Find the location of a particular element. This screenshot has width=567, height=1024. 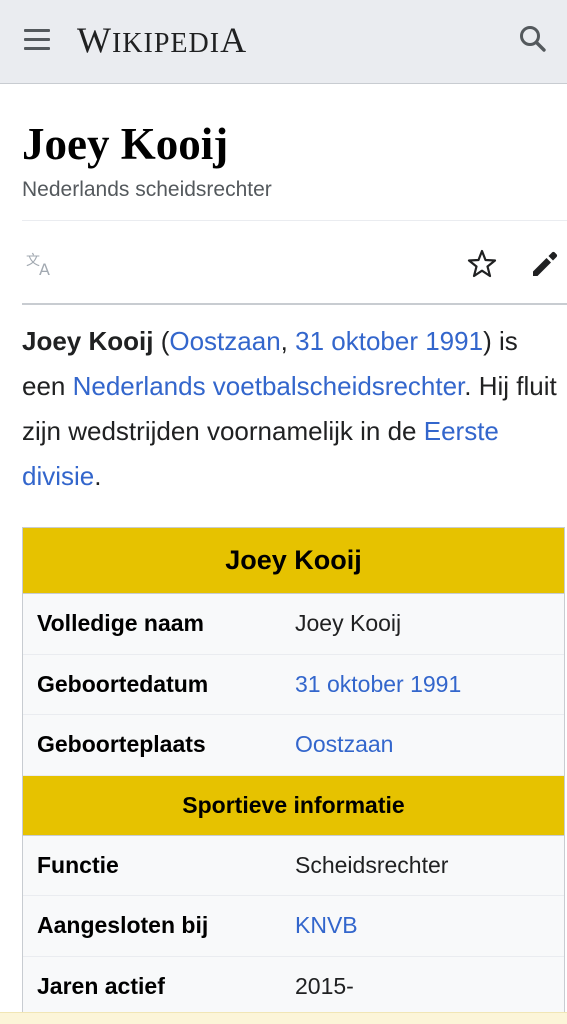

infobox-section-header: Sportieve informatie is located at coordinates (293, 805).